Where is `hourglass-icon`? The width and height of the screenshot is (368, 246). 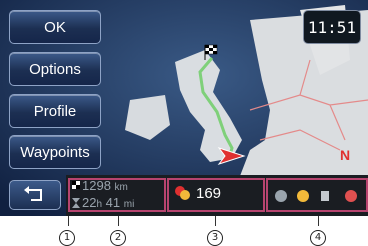
hourglass-icon is located at coordinates (76, 203).